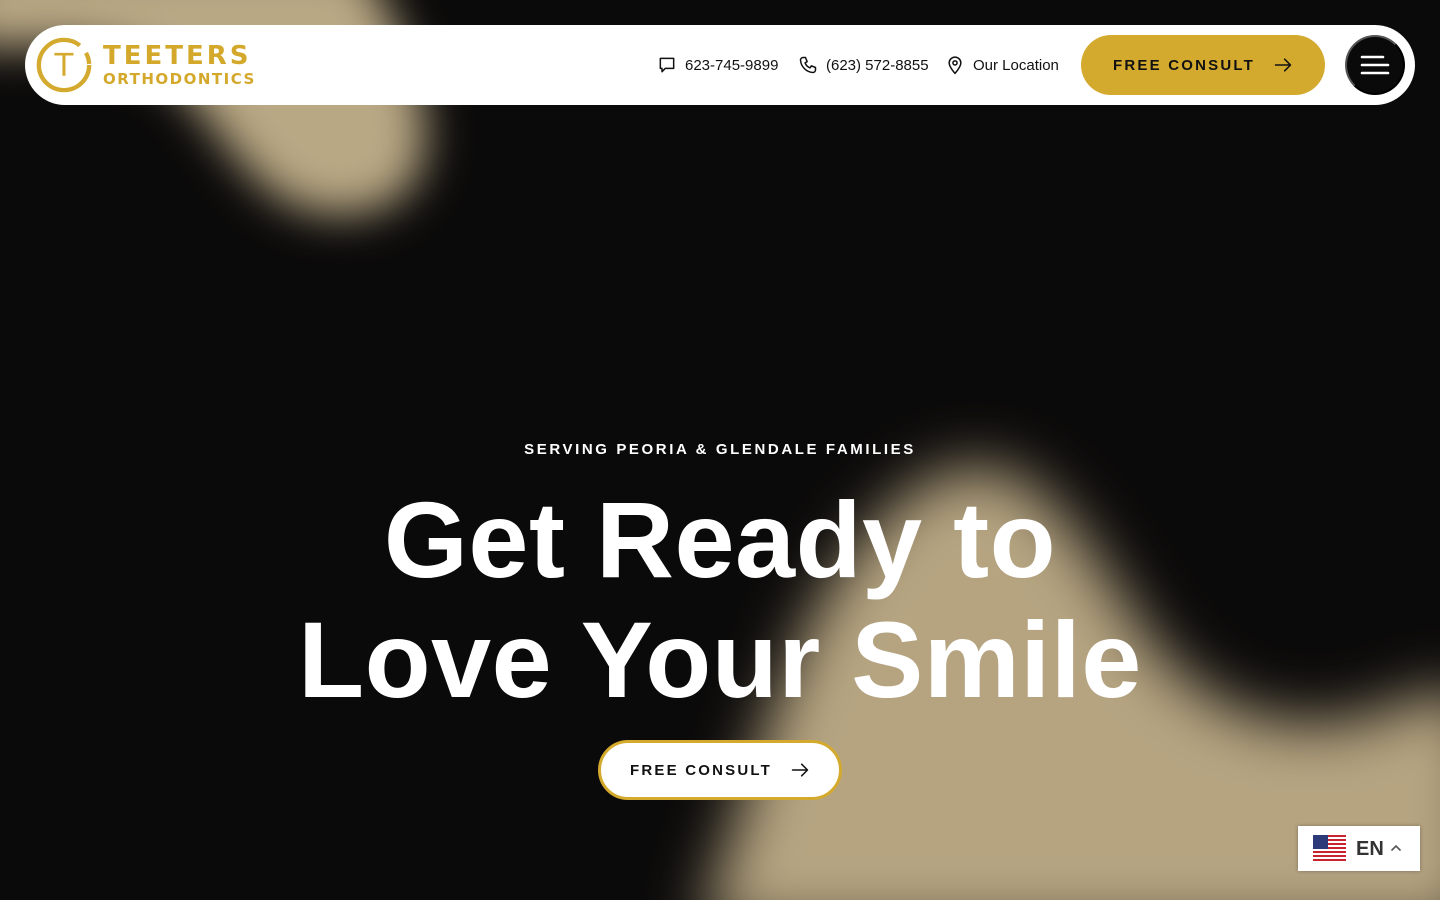 The height and width of the screenshot is (900, 1440). I want to click on language-code: EN, so click(1370, 849).